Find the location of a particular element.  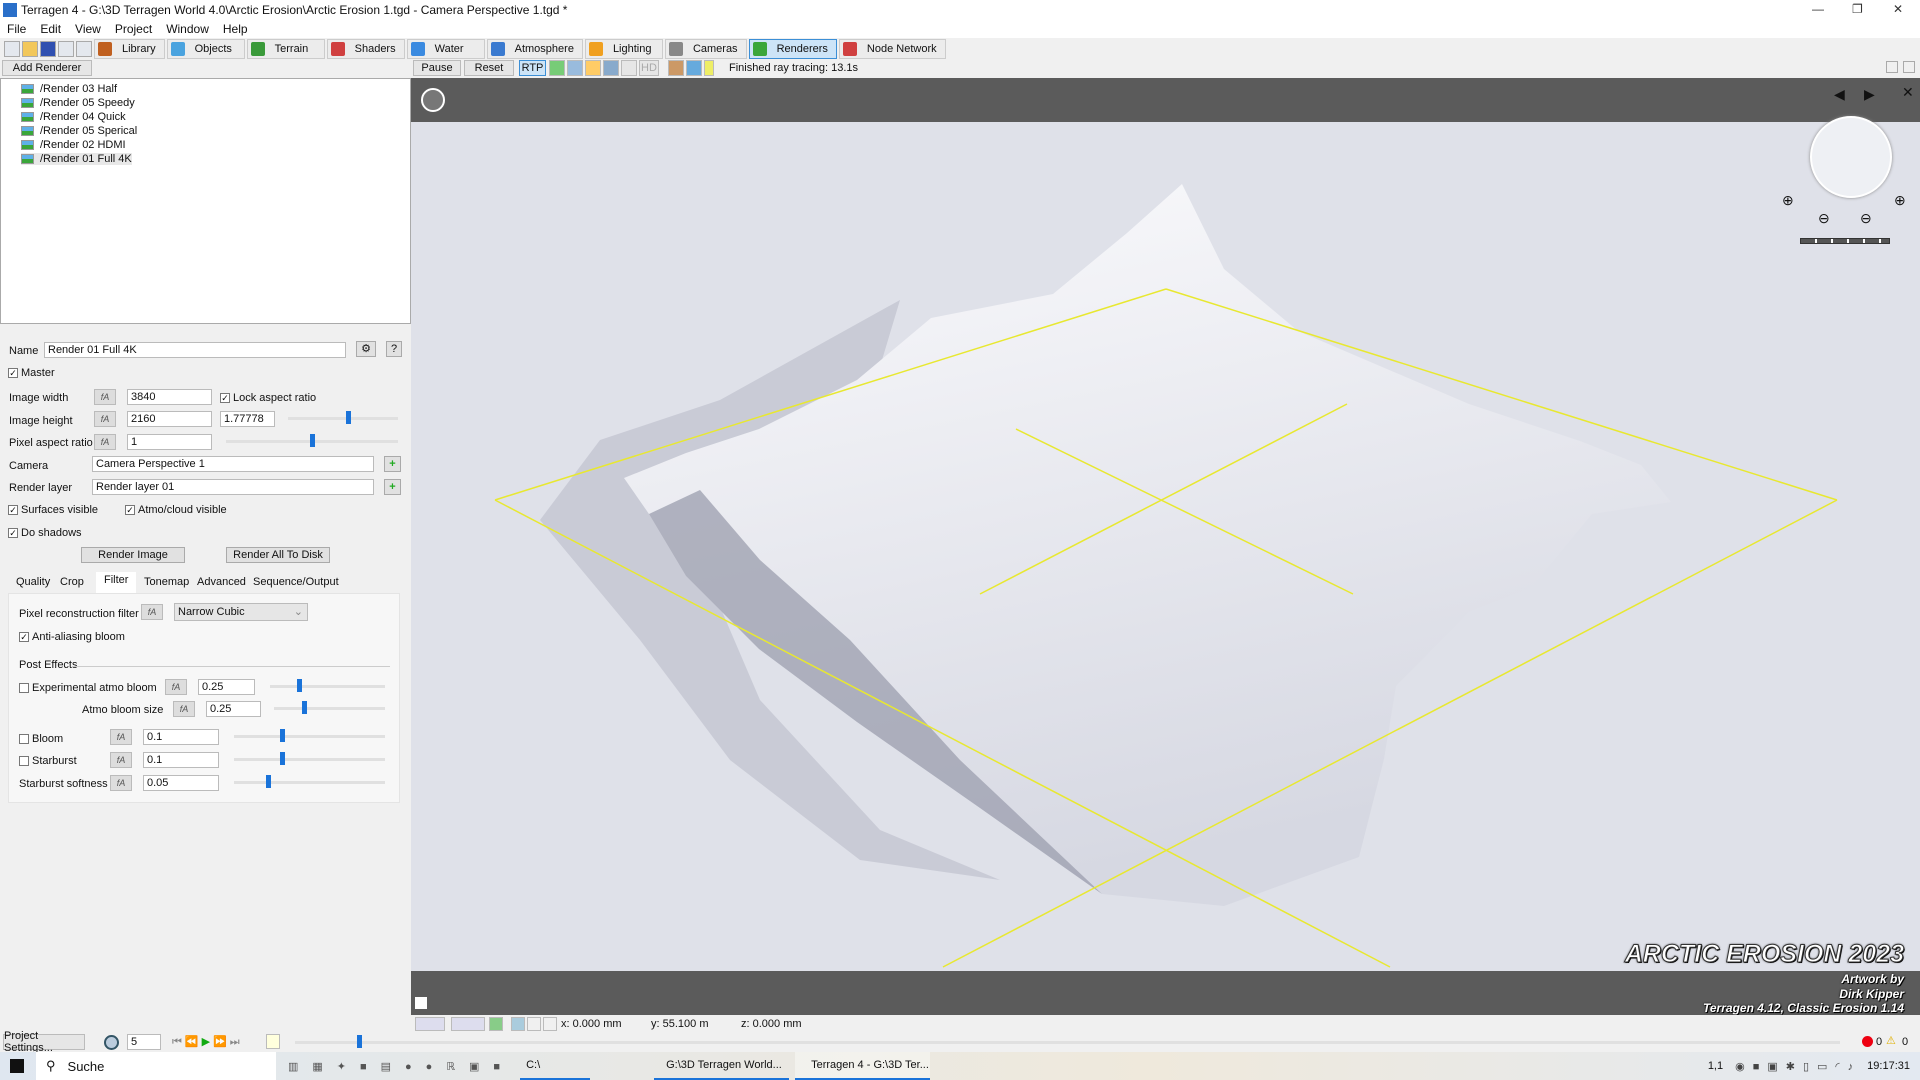

minimize-button: — is located at coordinates (1818, 9).